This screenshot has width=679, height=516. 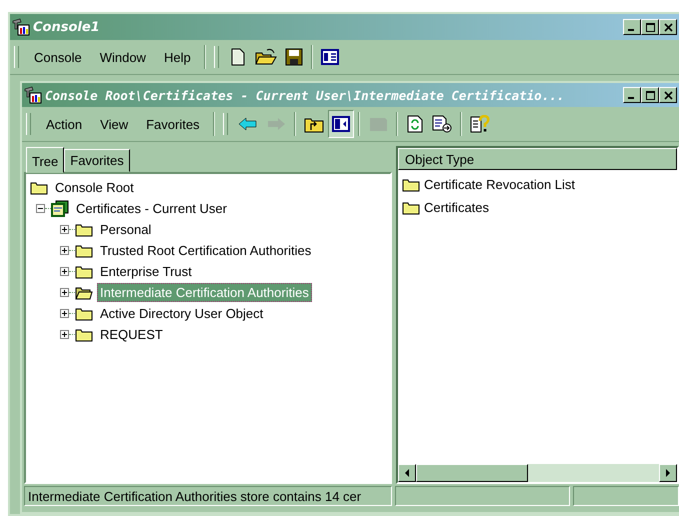 What do you see at coordinates (45, 160) in the screenshot?
I see `tab: Tree` at bounding box center [45, 160].